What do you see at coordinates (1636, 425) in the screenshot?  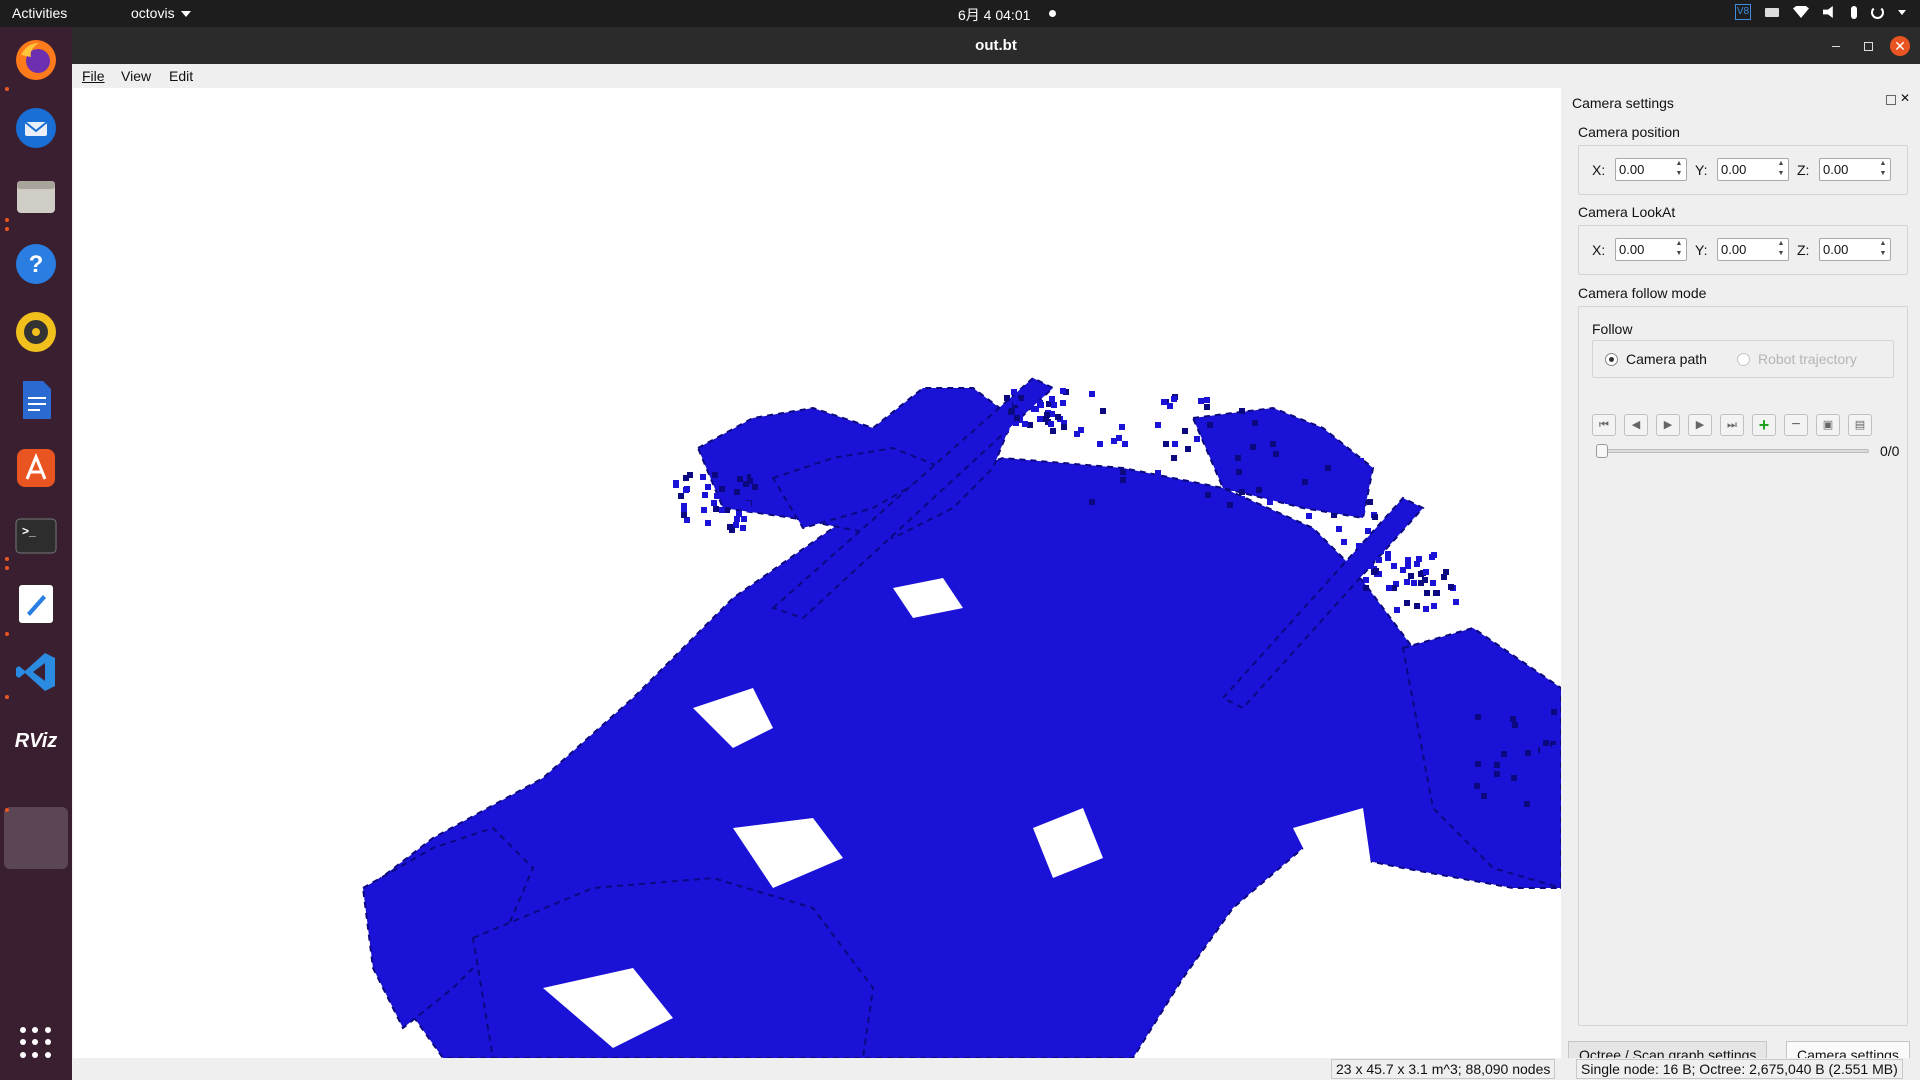 I see `step-back-icon: ◀` at bounding box center [1636, 425].